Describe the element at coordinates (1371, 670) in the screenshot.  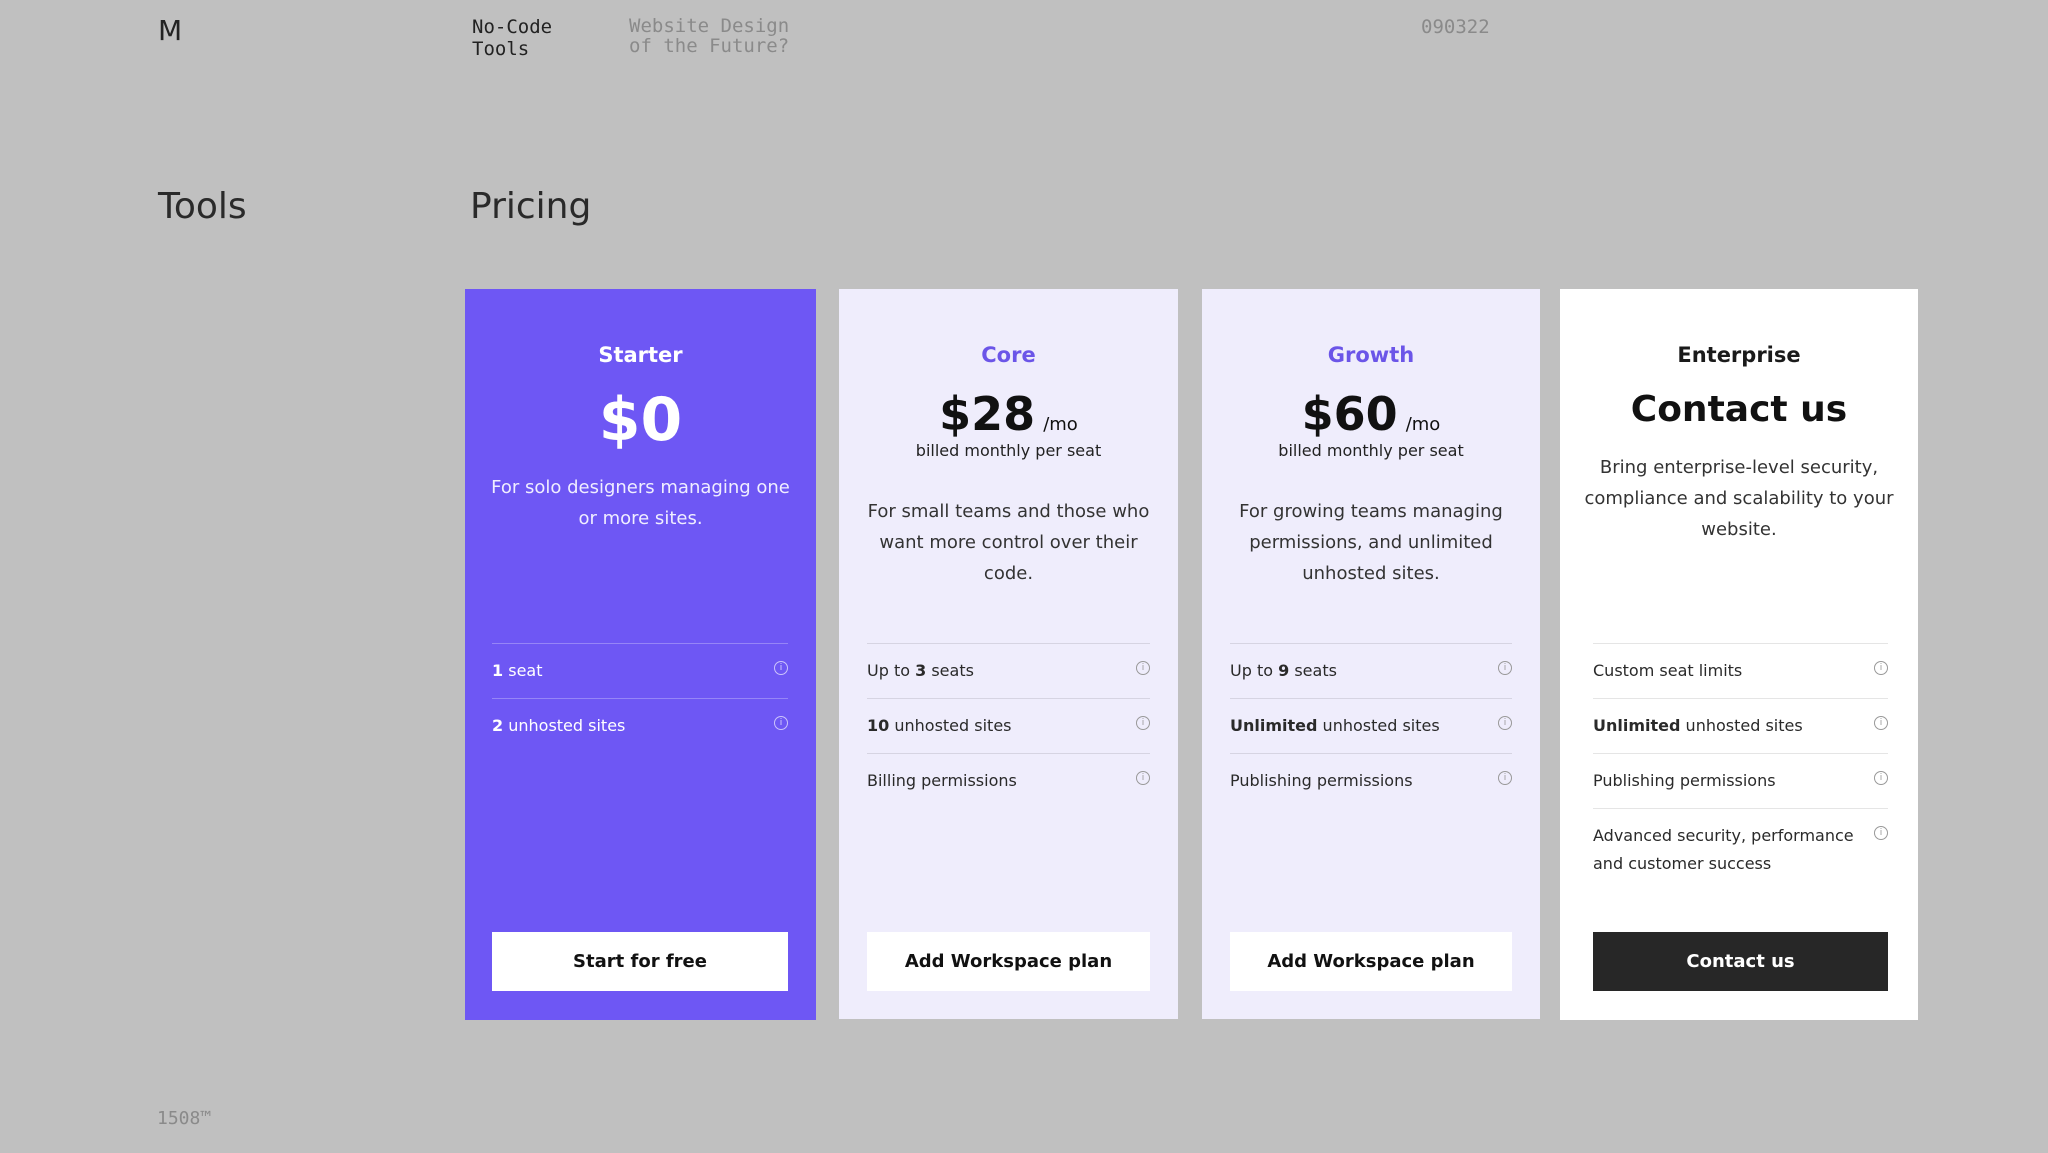
I see `feature-item: Up to 9 seats i` at that location.